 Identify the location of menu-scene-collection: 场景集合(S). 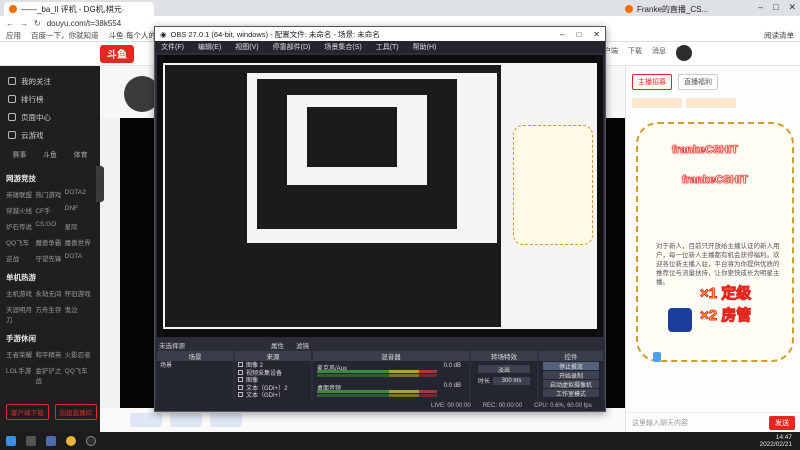
(342, 47).